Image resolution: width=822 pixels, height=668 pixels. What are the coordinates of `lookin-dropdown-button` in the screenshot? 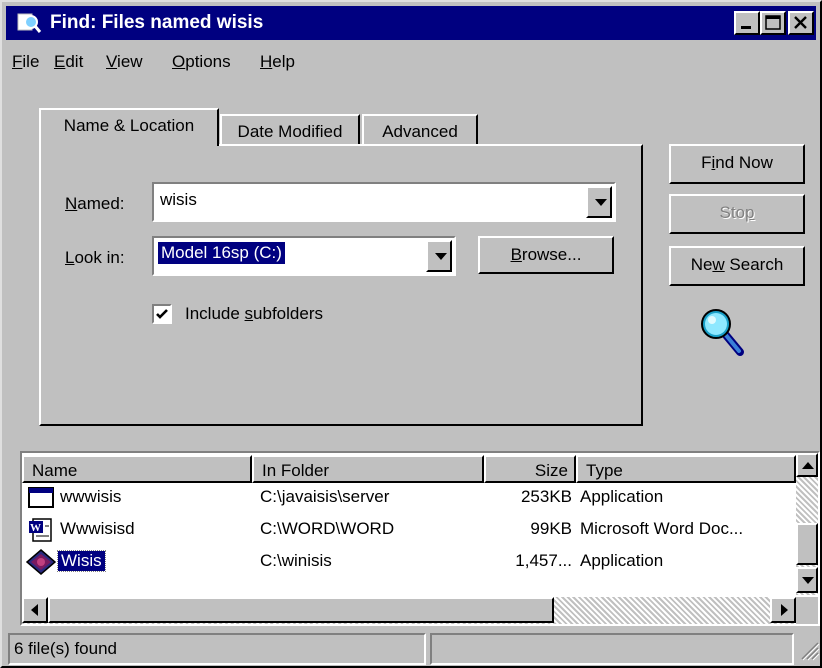 It's located at (439, 256).